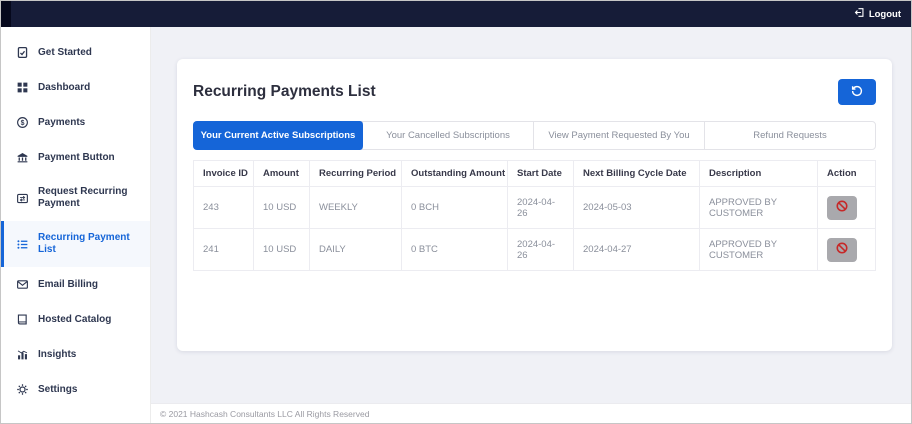 This screenshot has height=424, width=912. Describe the element at coordinates (859, 14) in the screenshot. I see `logout-icon` at that location.